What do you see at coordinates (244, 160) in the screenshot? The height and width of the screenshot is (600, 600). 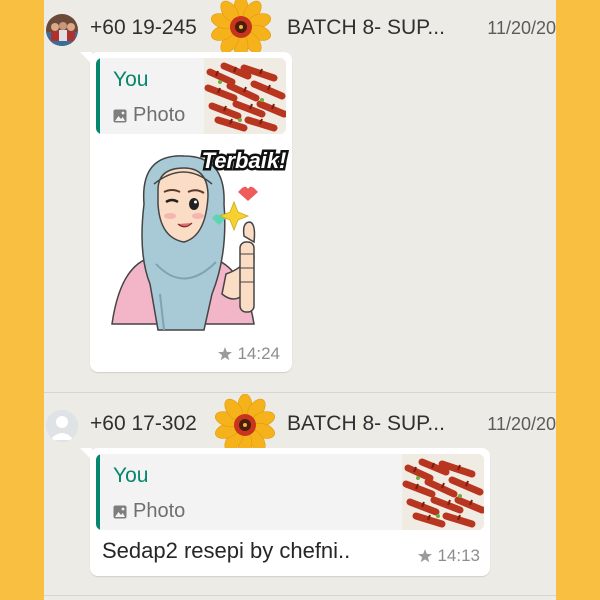 I see `sticker-text: Terbaik!` at bounding box center [244, 160].